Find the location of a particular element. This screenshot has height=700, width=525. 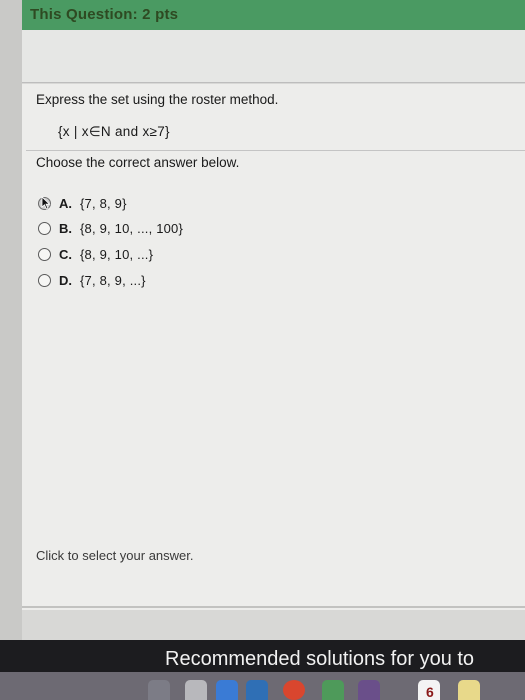

set-builder-expression: {x | x∈N and x≥7} is located at coordinates (114, 131).